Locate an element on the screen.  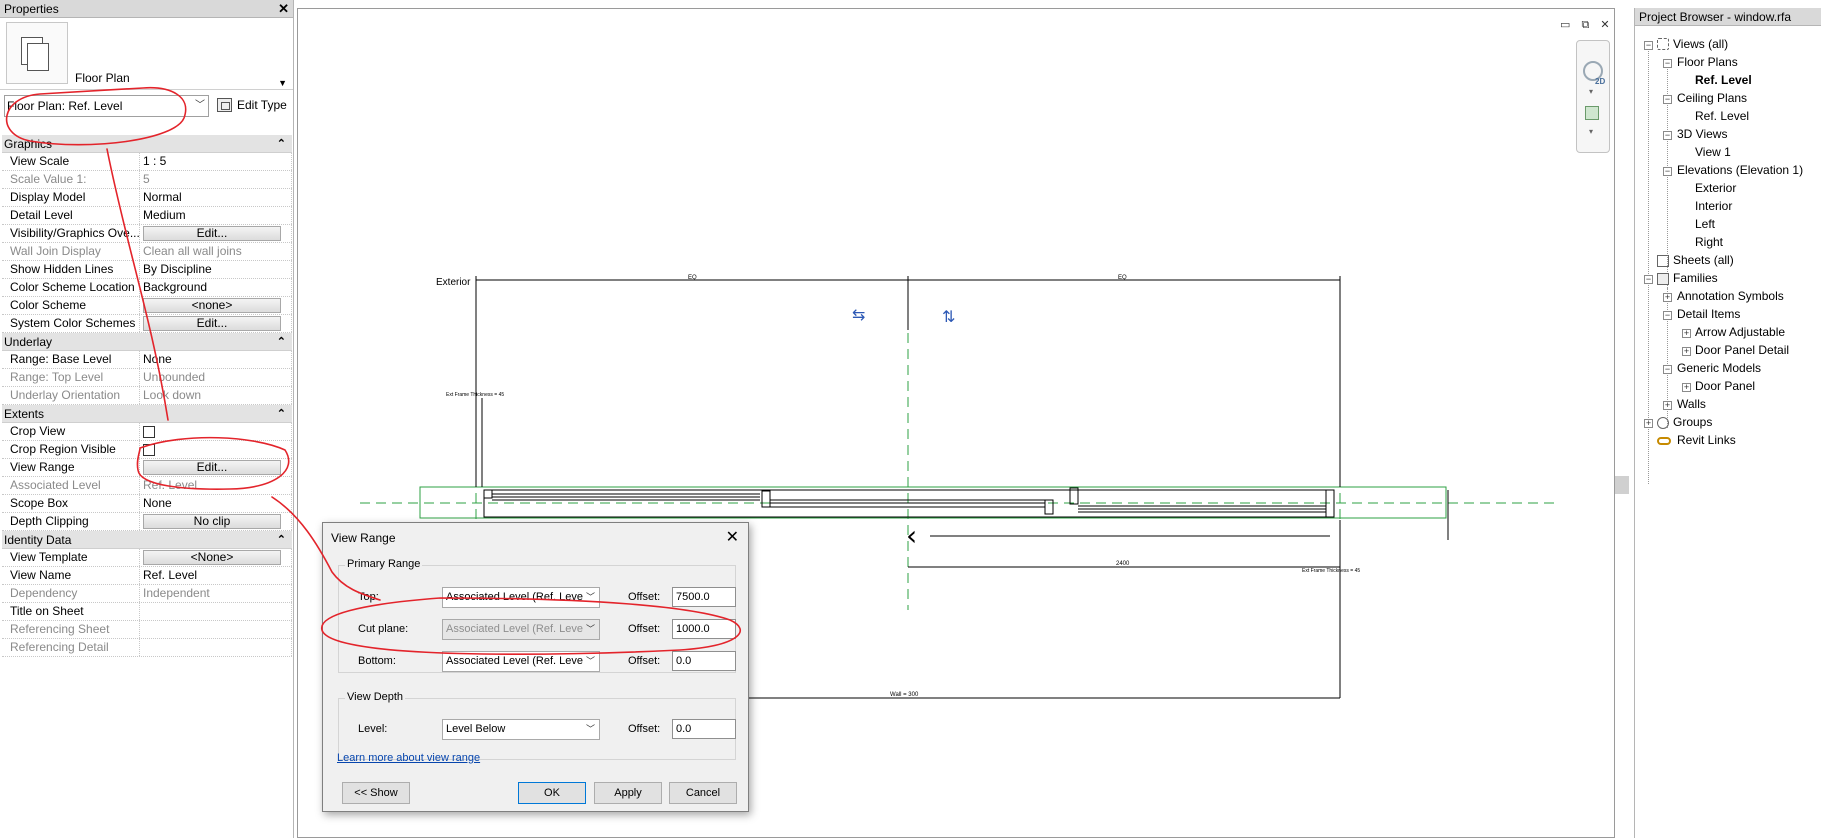
cut-plane-label: Cut plane: is located at coordinates (383, 629).